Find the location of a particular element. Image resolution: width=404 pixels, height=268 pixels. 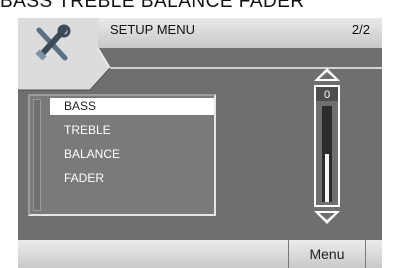

page-title: SETUP MENU is located at coordinates (152, 29).